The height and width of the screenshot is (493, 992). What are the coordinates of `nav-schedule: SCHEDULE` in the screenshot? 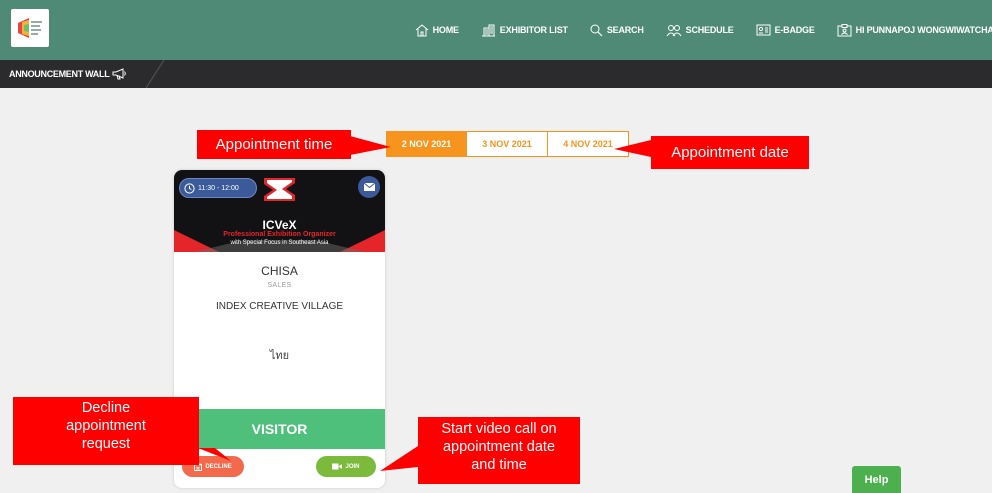 It's located at (700, 30).